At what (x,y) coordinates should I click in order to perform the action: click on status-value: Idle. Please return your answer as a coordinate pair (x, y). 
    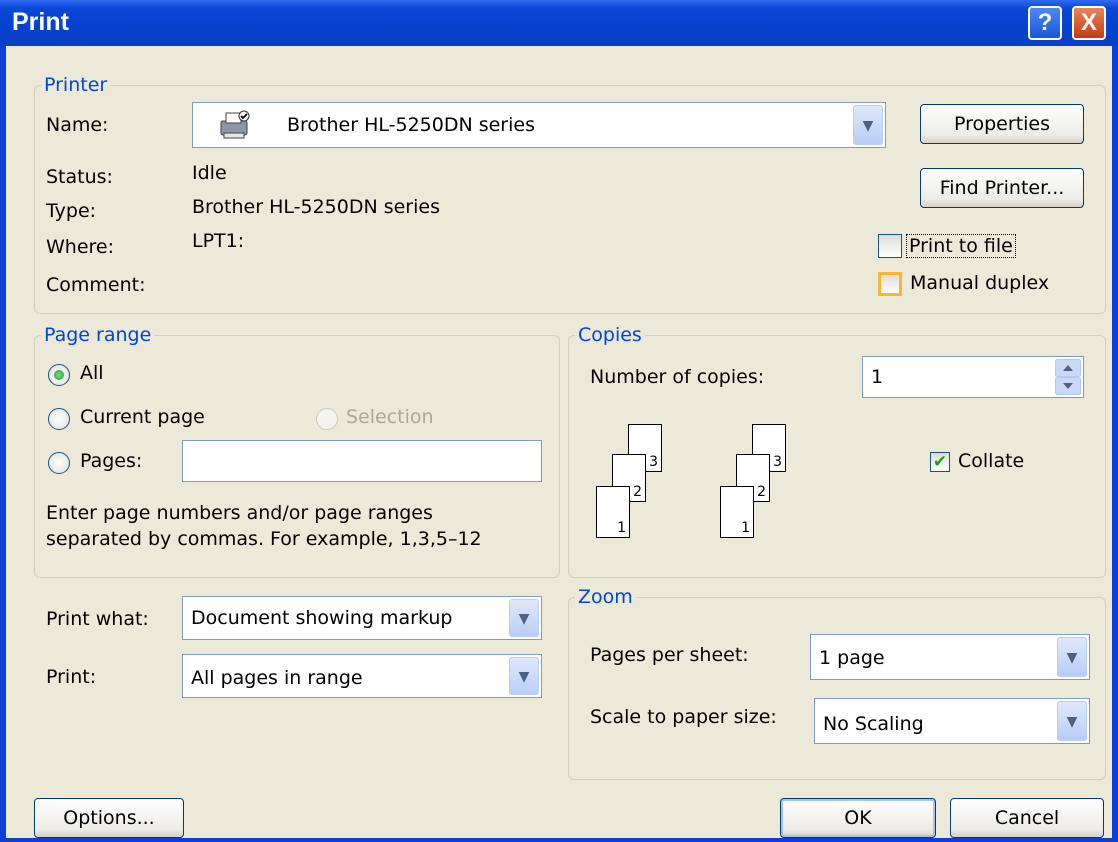
    Looking at the image, I should click on (209, 173).